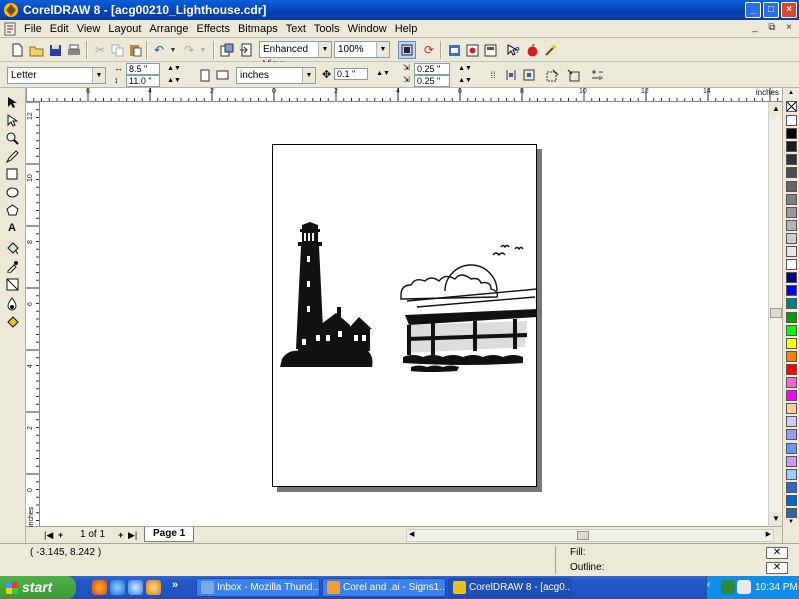 The width and height of the screenshot is (799, 599). What do you see at coordinates (12, 284) in the screenshot?
I see `transparency-tool-icon` at bounding box center [12, 284].